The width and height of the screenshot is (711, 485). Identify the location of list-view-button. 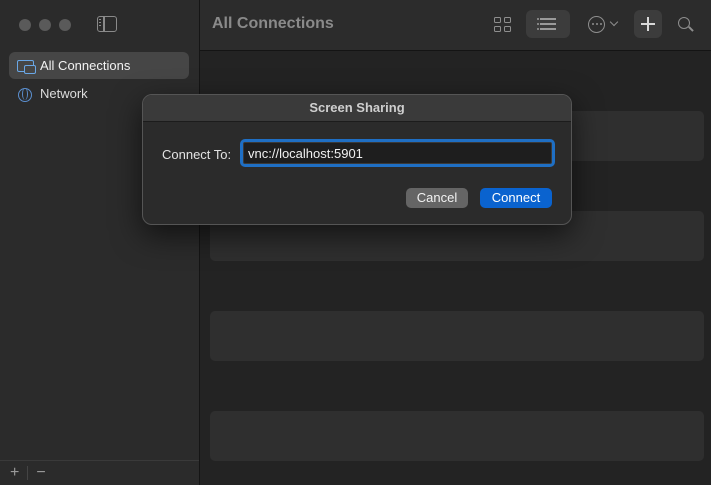
(548, 24).